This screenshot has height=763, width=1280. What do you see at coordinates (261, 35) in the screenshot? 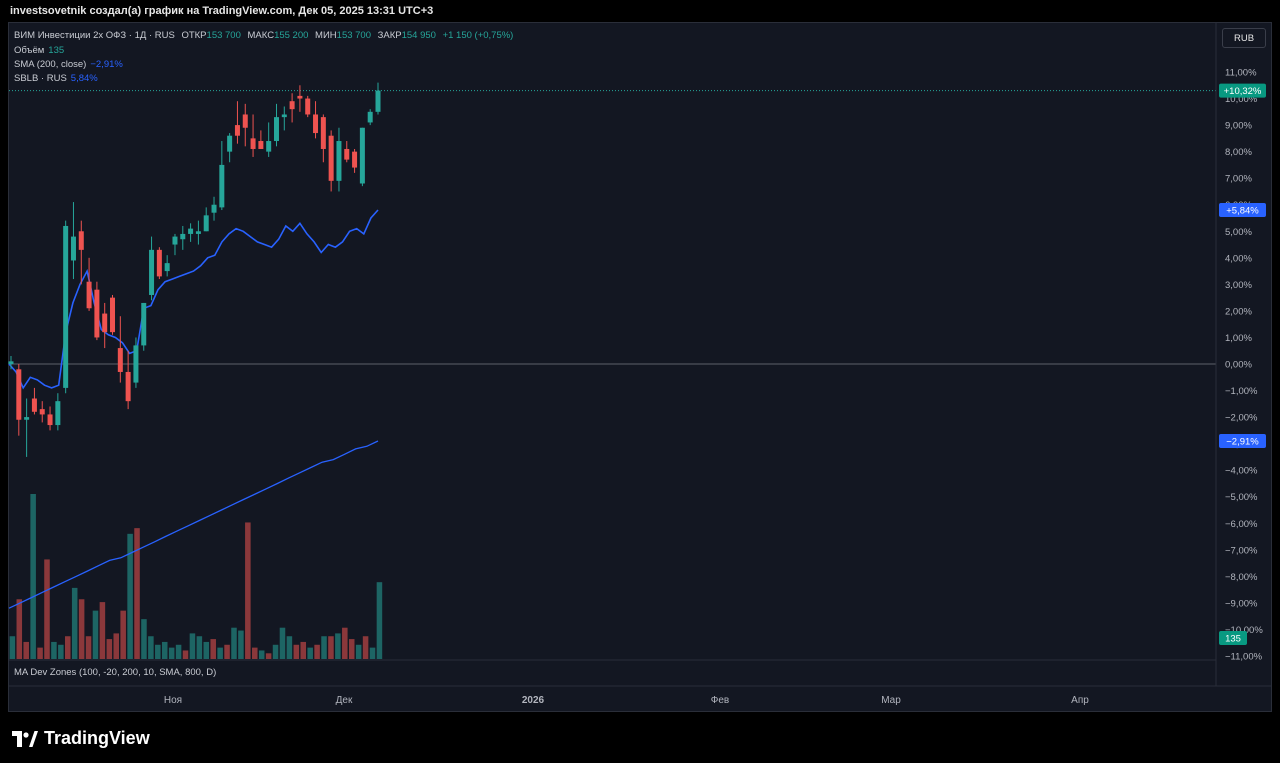
I see `high-label: МАКС` at bounding box center [261, 35].